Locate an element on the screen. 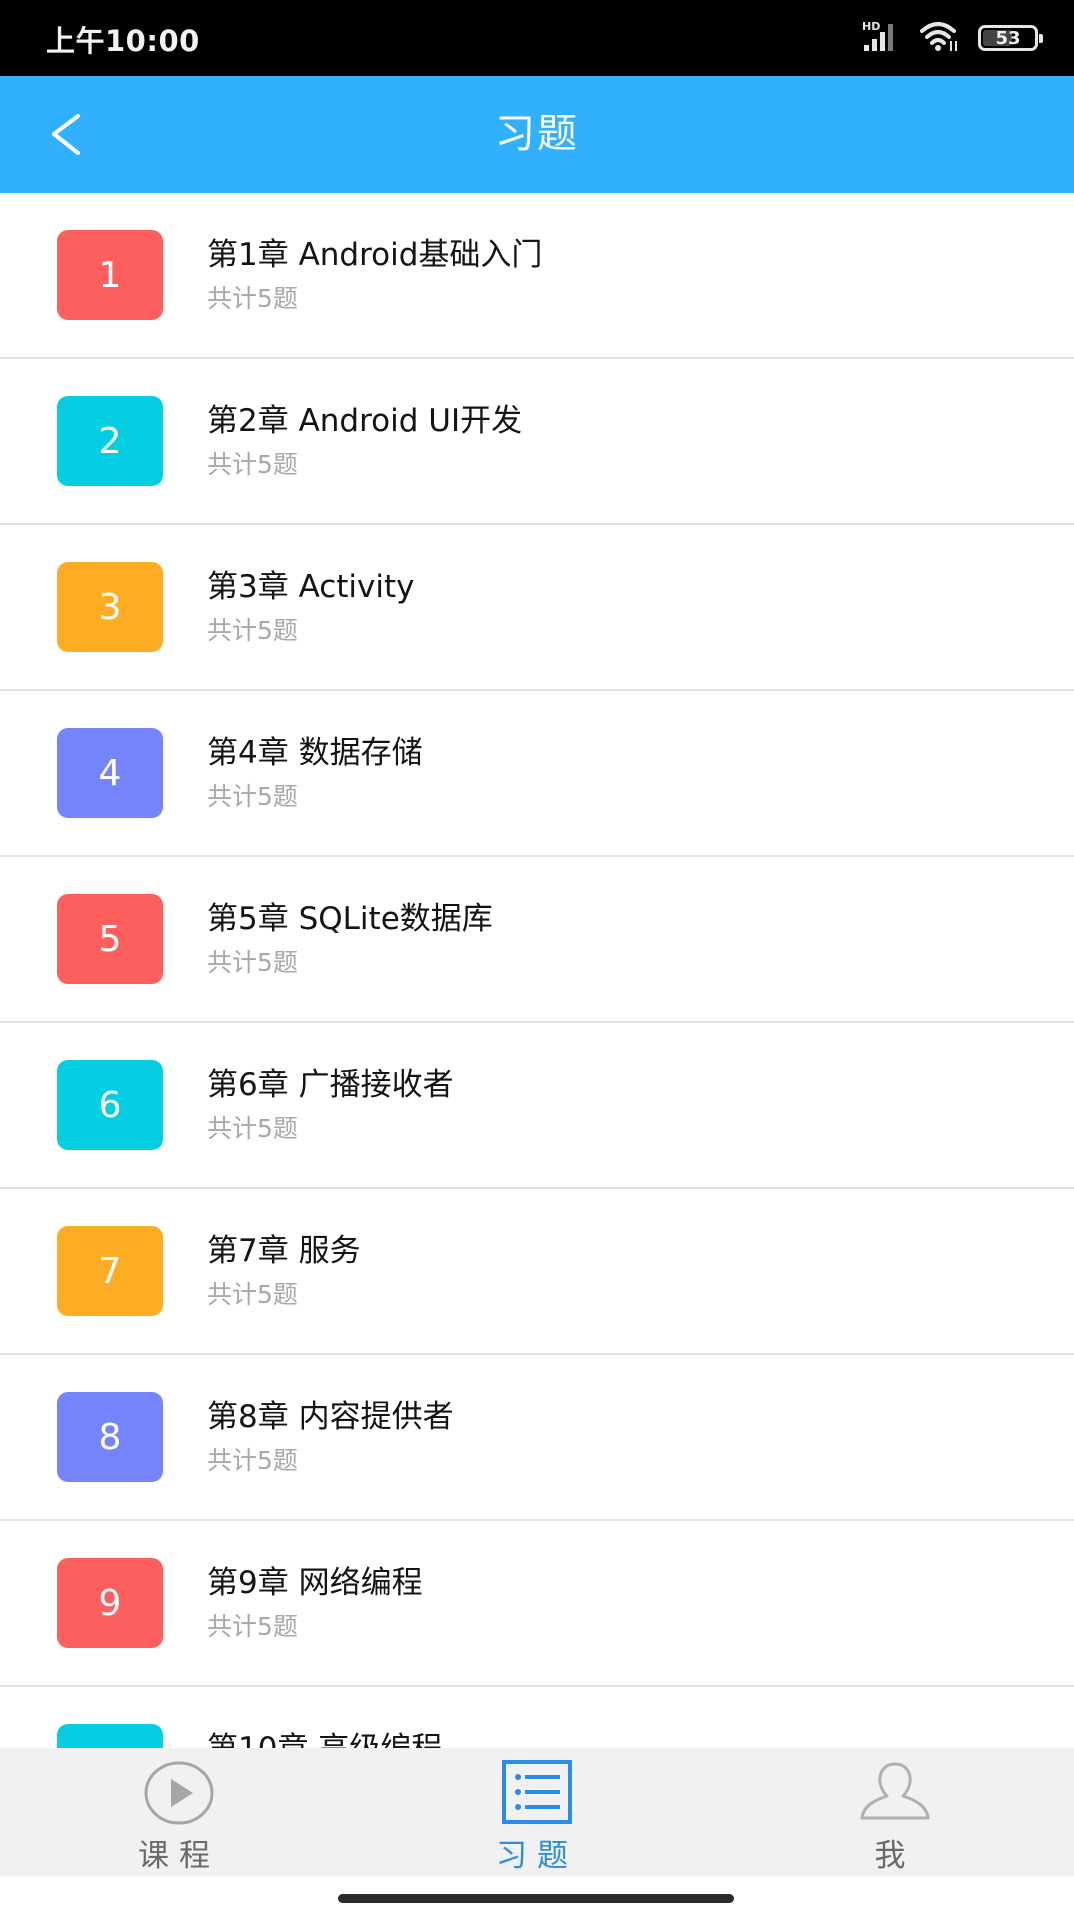  person-icon is located at coordinates (895, 1793).